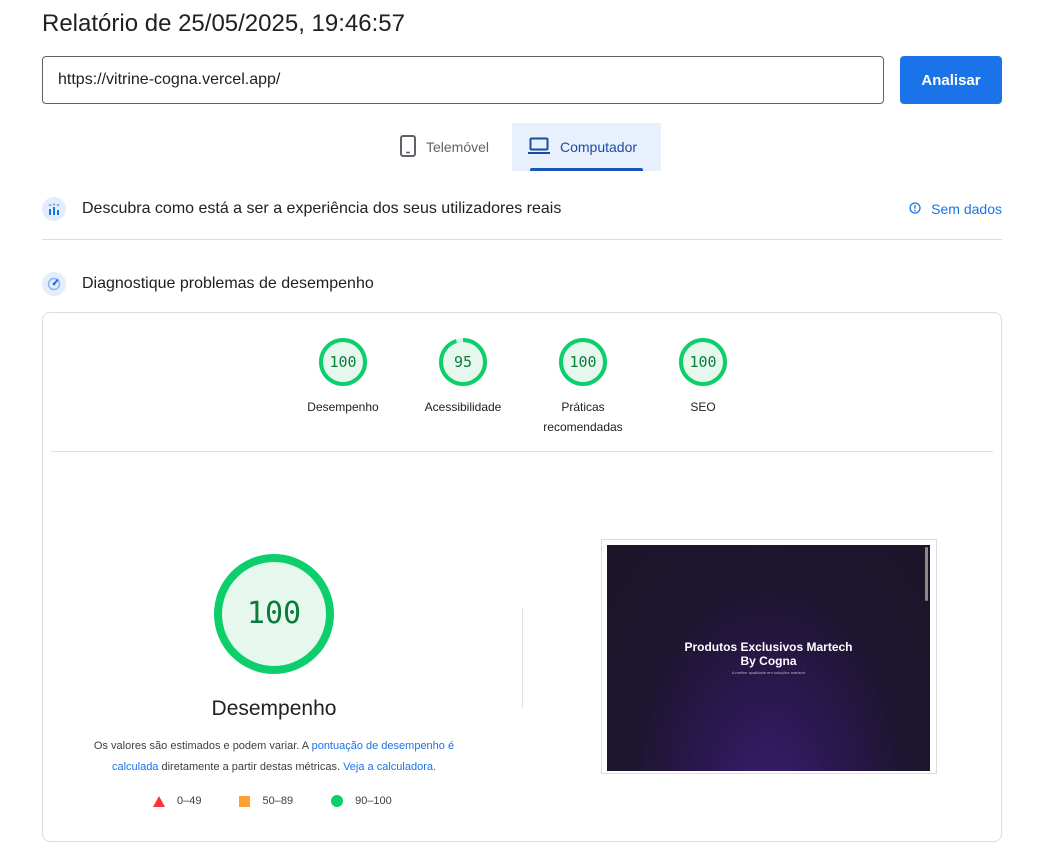 The width and height of the screenshot is (1041, 842). Describe the element at coordinates (189, 801) in the screenshot. I see `legend-range: 0–49` at that location.